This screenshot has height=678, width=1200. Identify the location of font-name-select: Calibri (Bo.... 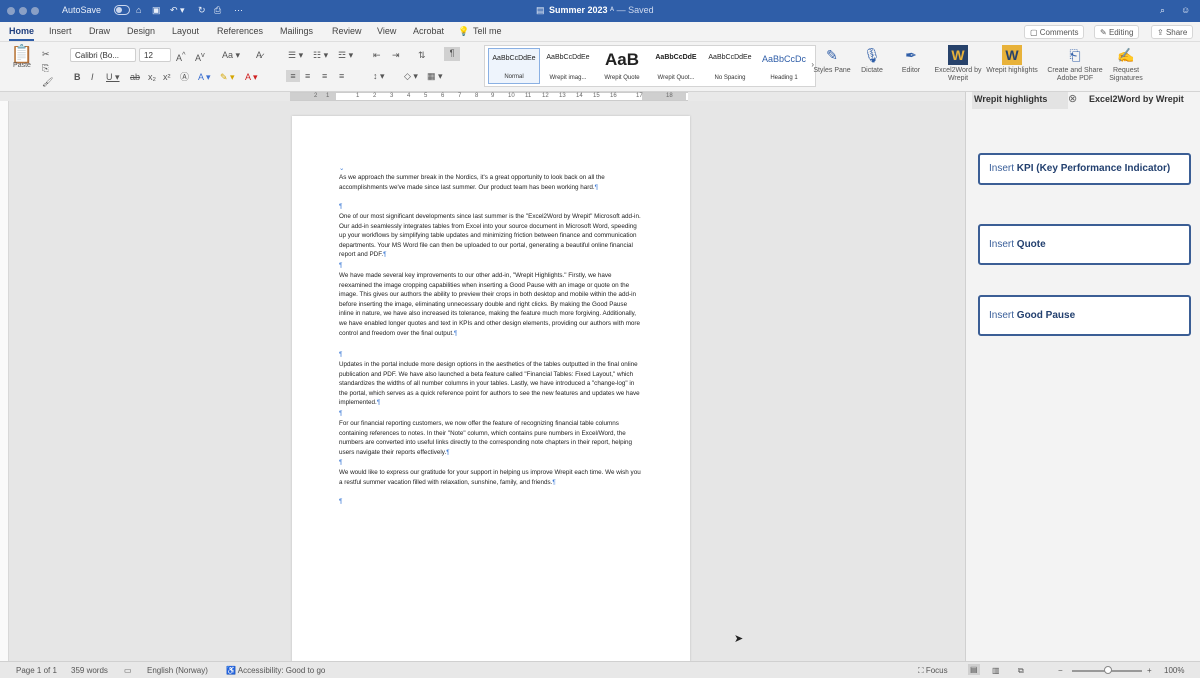
(103, 55).